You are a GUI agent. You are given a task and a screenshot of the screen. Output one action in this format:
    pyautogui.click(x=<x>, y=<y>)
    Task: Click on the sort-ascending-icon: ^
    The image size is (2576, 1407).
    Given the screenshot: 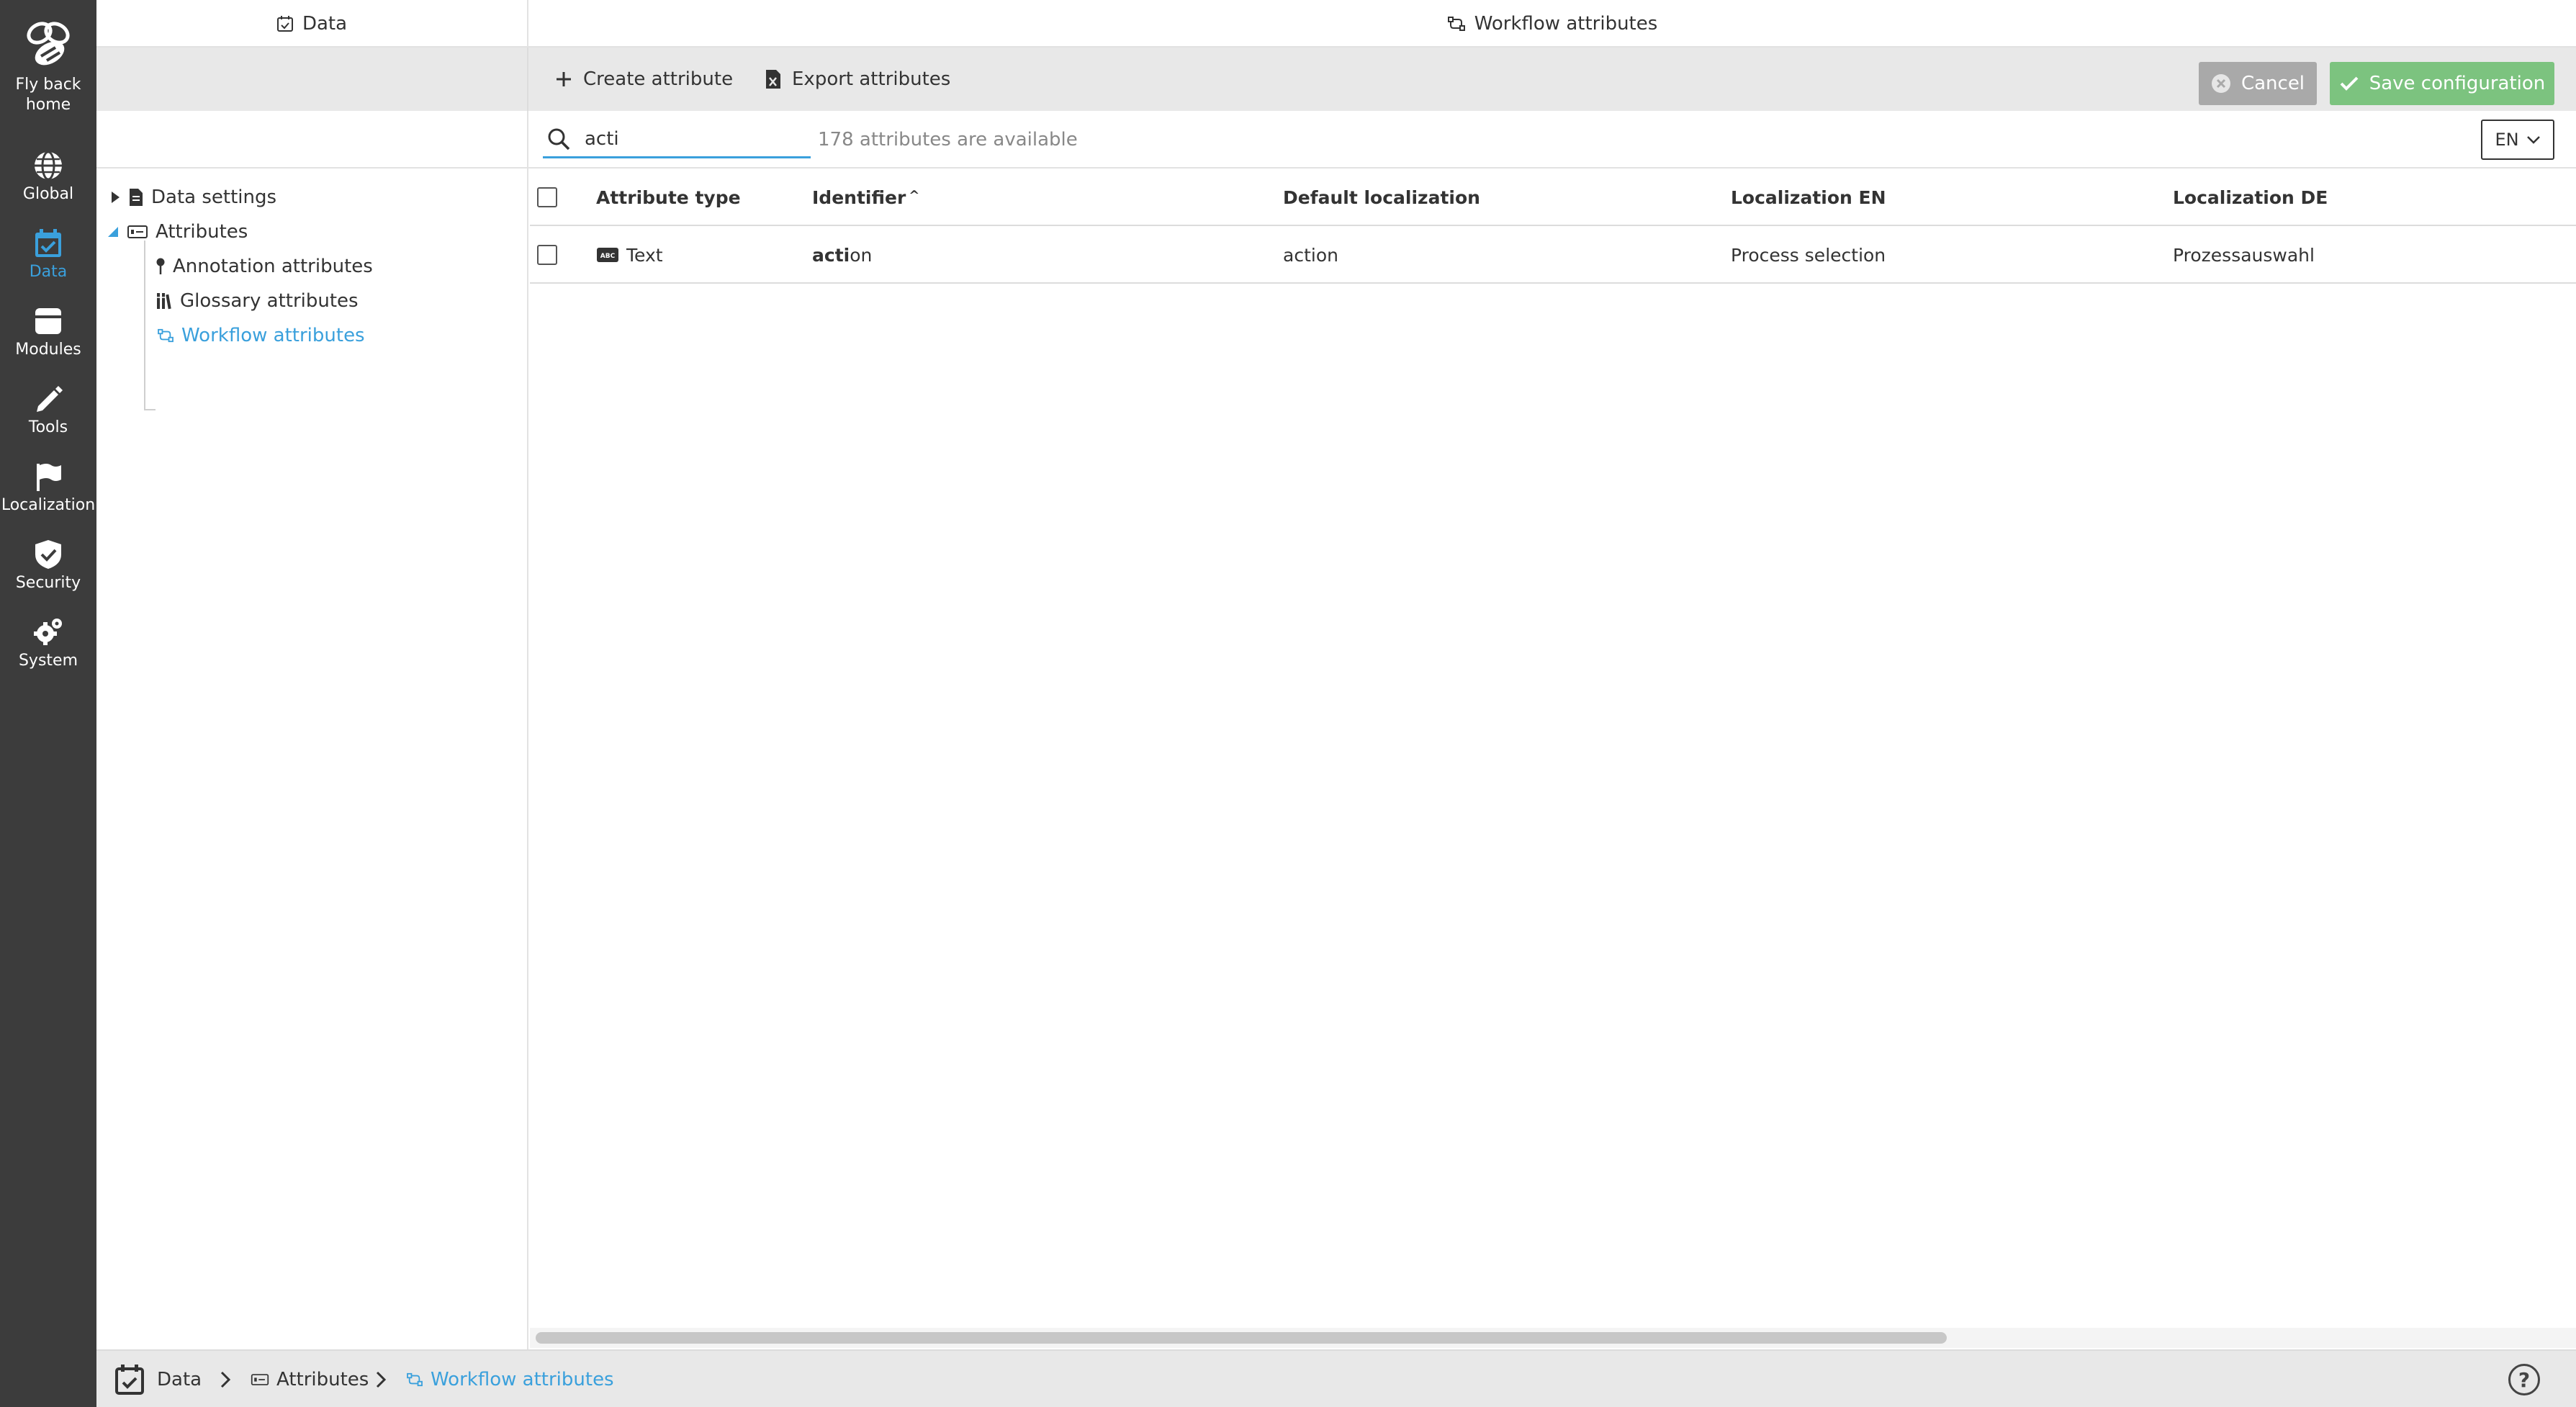 What is the action you would take?
    pyautogui.click(x=914, y=195)
    